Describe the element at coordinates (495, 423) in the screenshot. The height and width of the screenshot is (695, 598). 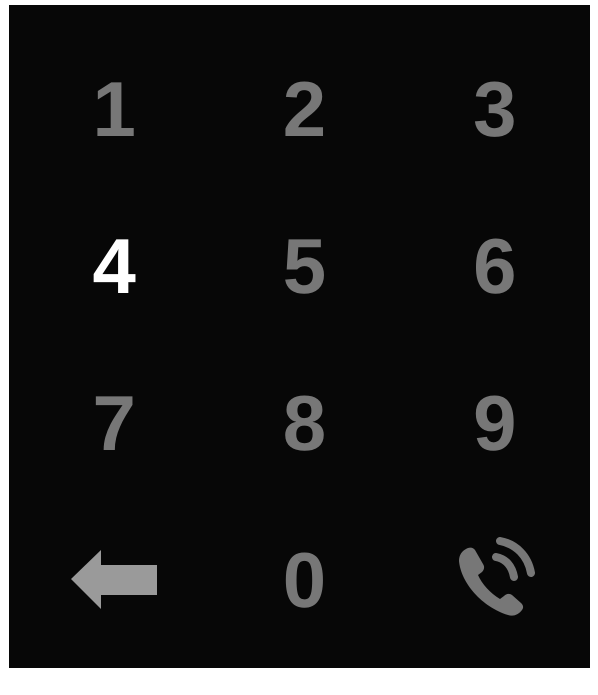
I see `digit-key: 9` at that location.